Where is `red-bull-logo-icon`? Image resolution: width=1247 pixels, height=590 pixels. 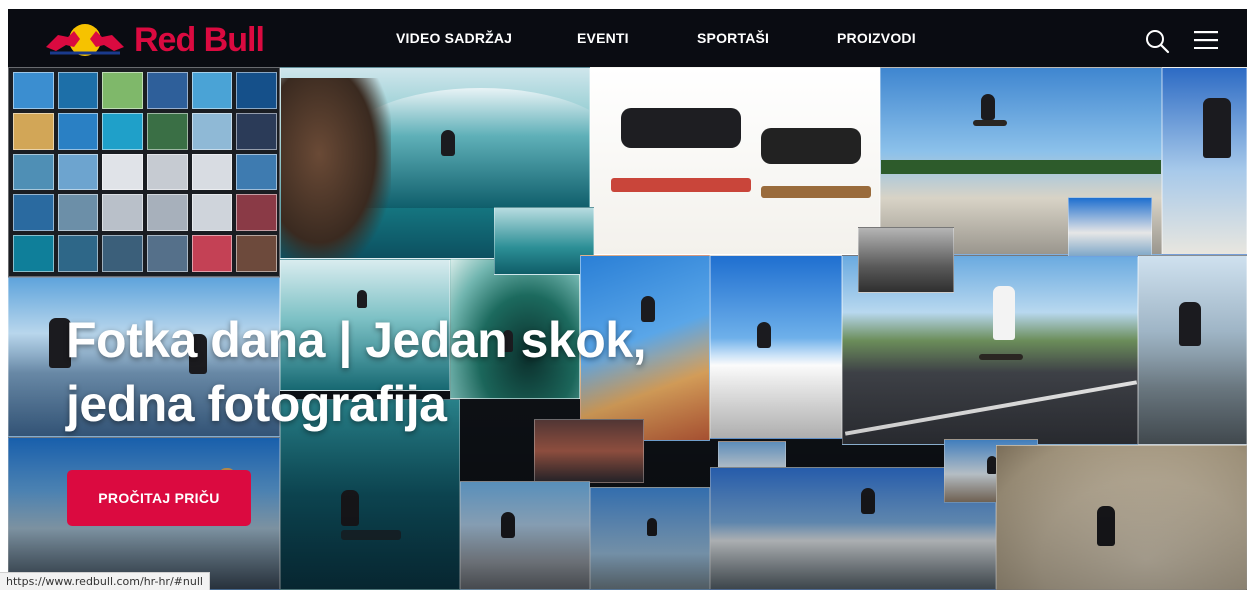
red-bull-logo-icon is located at coordinates (85, 40).